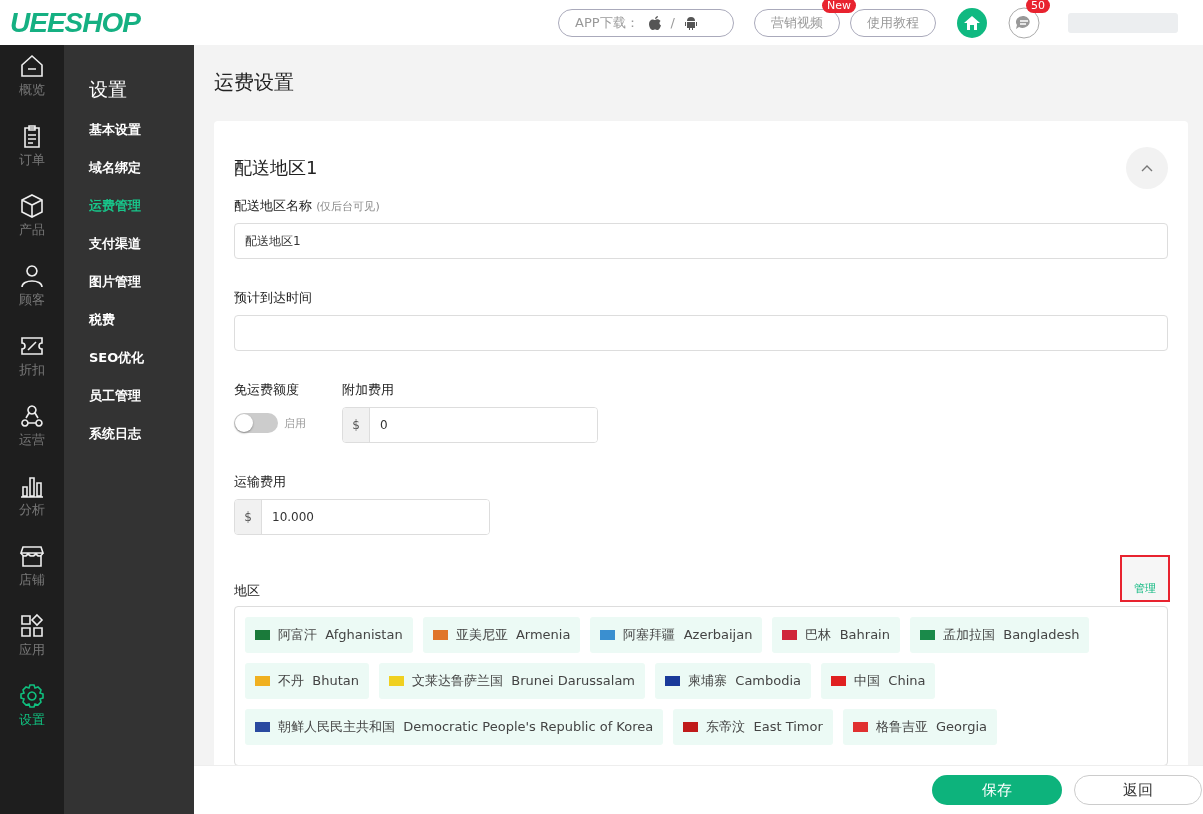 The image size is (1203, 814). I want to click on settings-icon, so click(32, 696).